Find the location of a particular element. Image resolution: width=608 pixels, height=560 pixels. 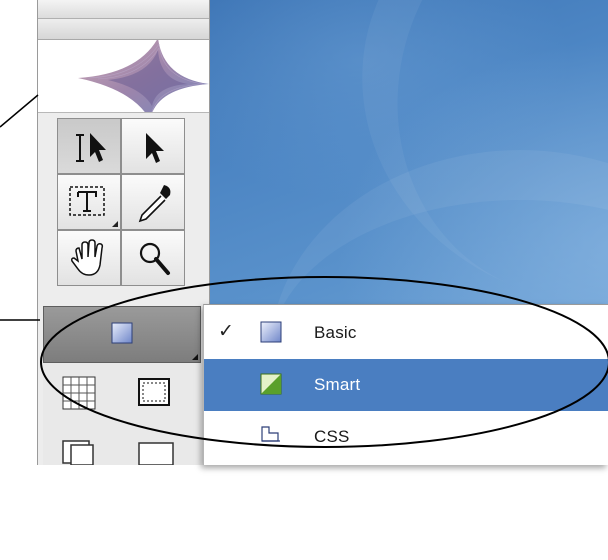

menu-item-css: CSS is located at coordinates (406, 437).